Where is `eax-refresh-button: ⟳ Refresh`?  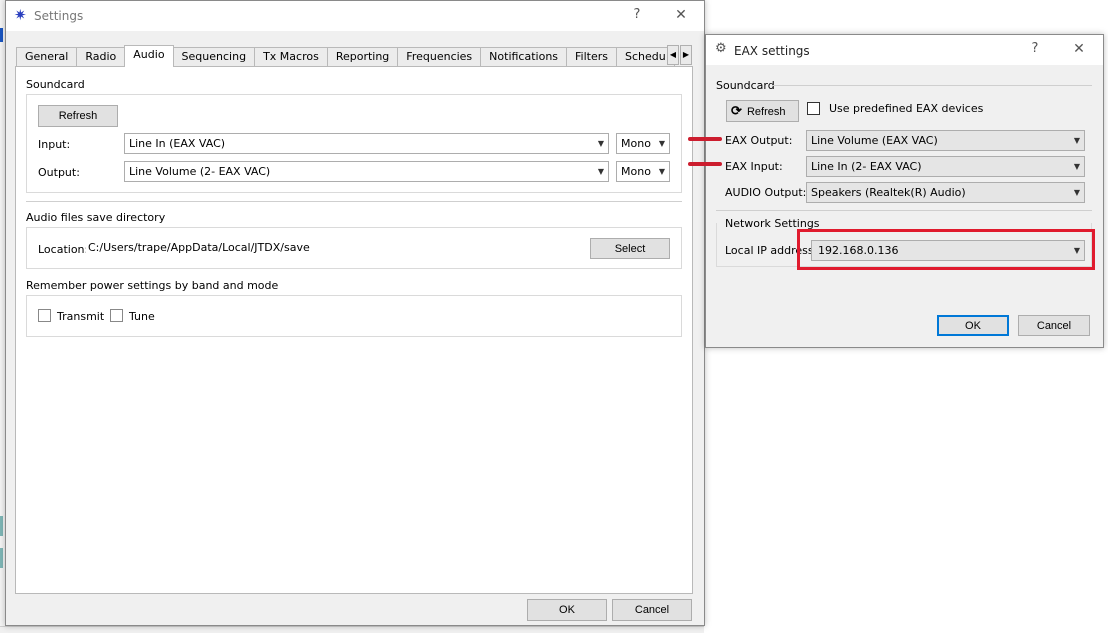 eax-refresh-button: ⟳ Refresh is located at coordinates (762, 111).